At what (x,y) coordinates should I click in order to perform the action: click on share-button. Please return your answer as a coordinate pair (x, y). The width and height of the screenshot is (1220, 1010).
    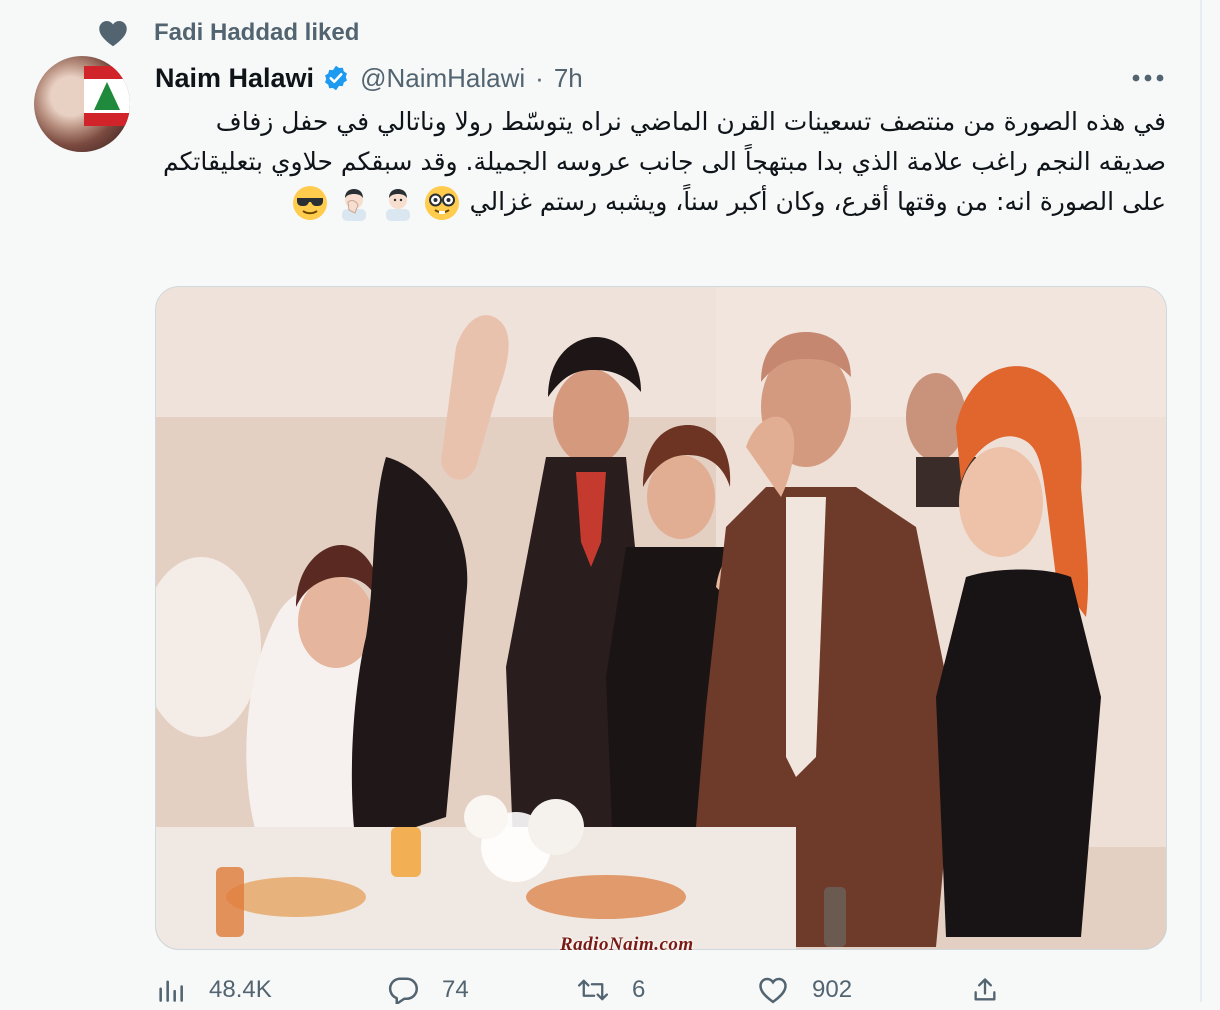
    Looking at the image, I should click on (985, 990).